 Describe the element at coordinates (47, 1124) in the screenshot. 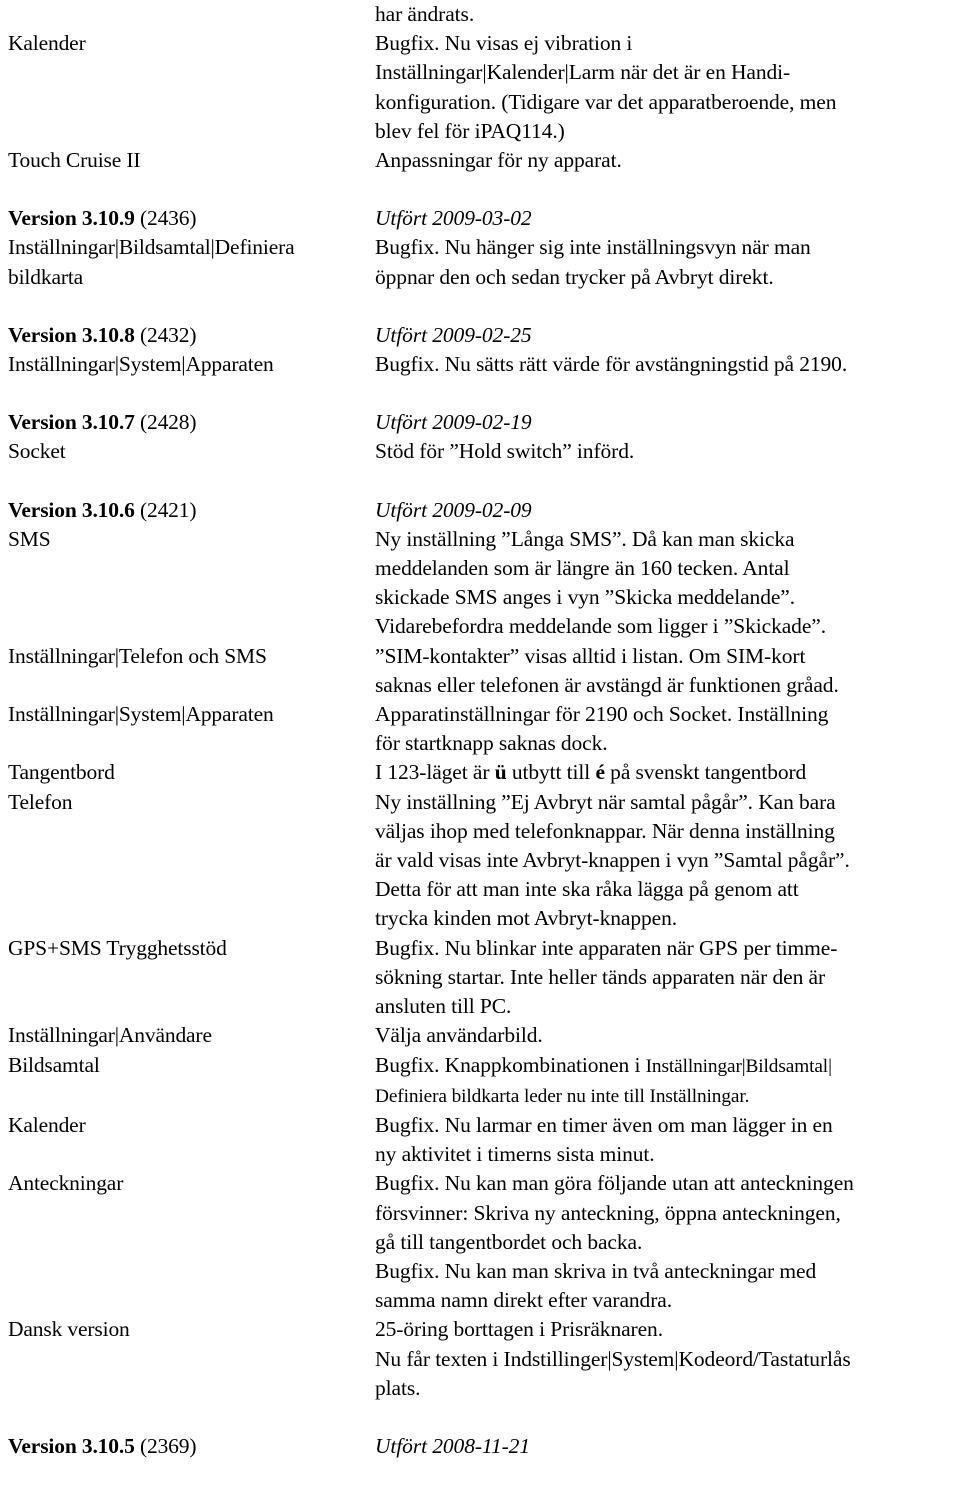

I see `row-label-line: Kalender` at that location.